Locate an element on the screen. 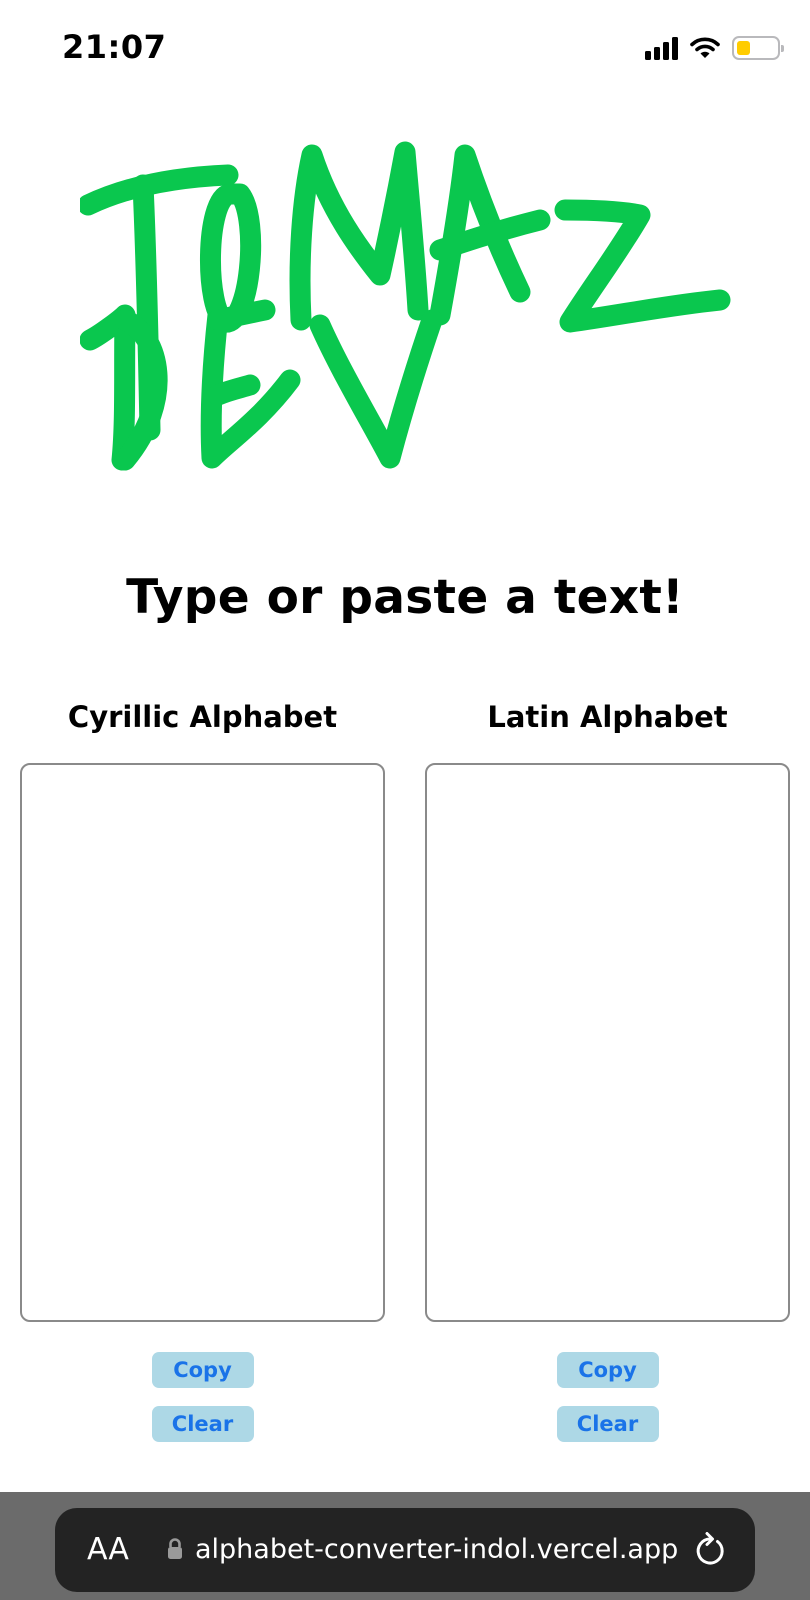  latin-copy-button: Copy is located at coordinates (607, 1370).